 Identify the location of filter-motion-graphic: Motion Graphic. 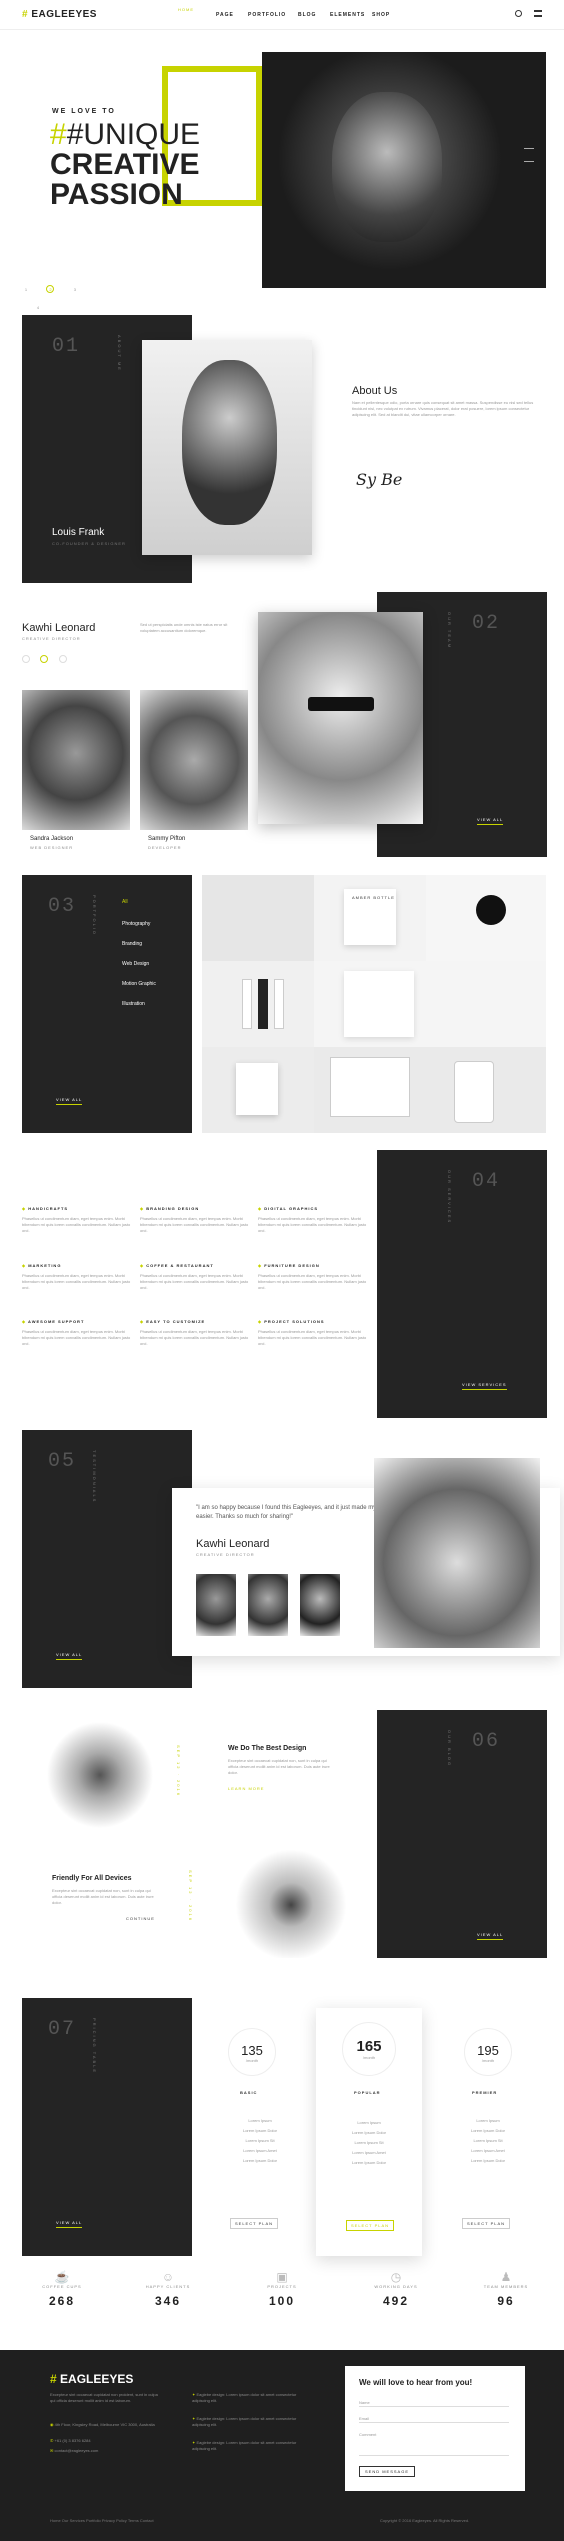
(139, 984).